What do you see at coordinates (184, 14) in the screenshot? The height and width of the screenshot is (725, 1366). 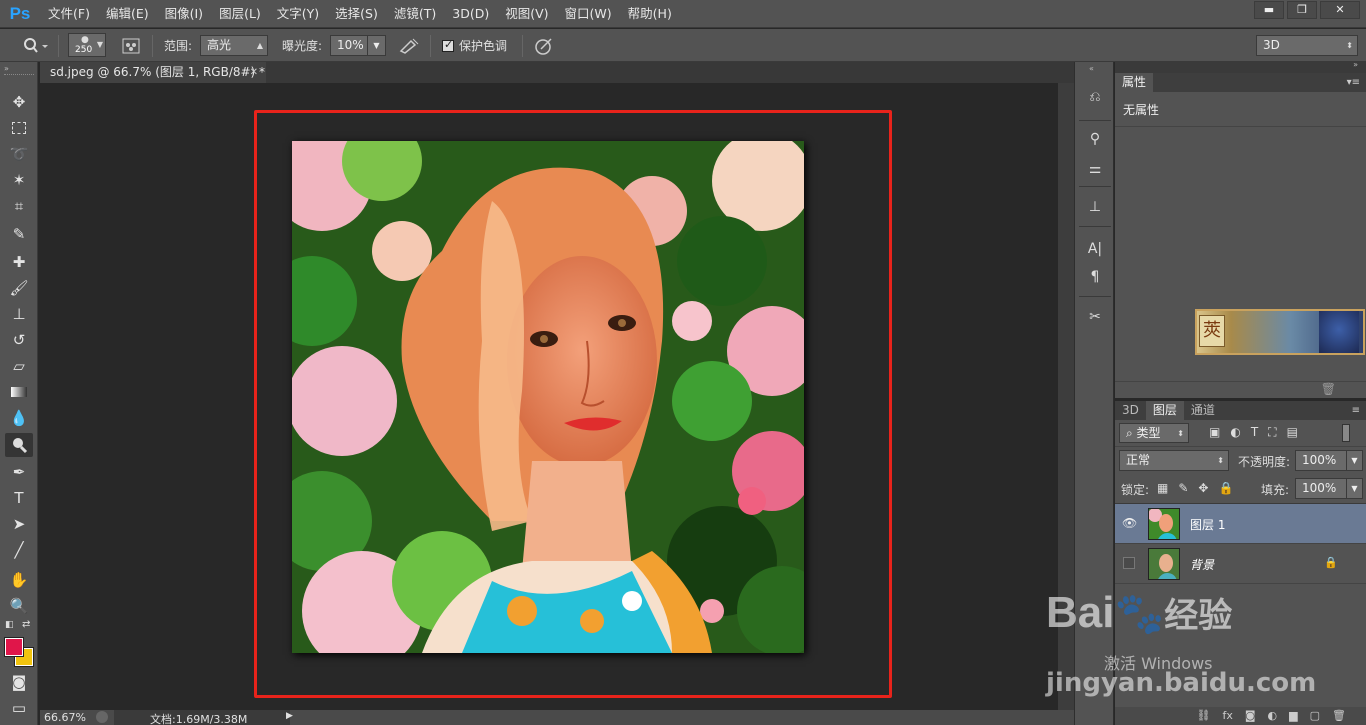 I see `menu-image: 图像(I)` at bounding box center [184, 14].